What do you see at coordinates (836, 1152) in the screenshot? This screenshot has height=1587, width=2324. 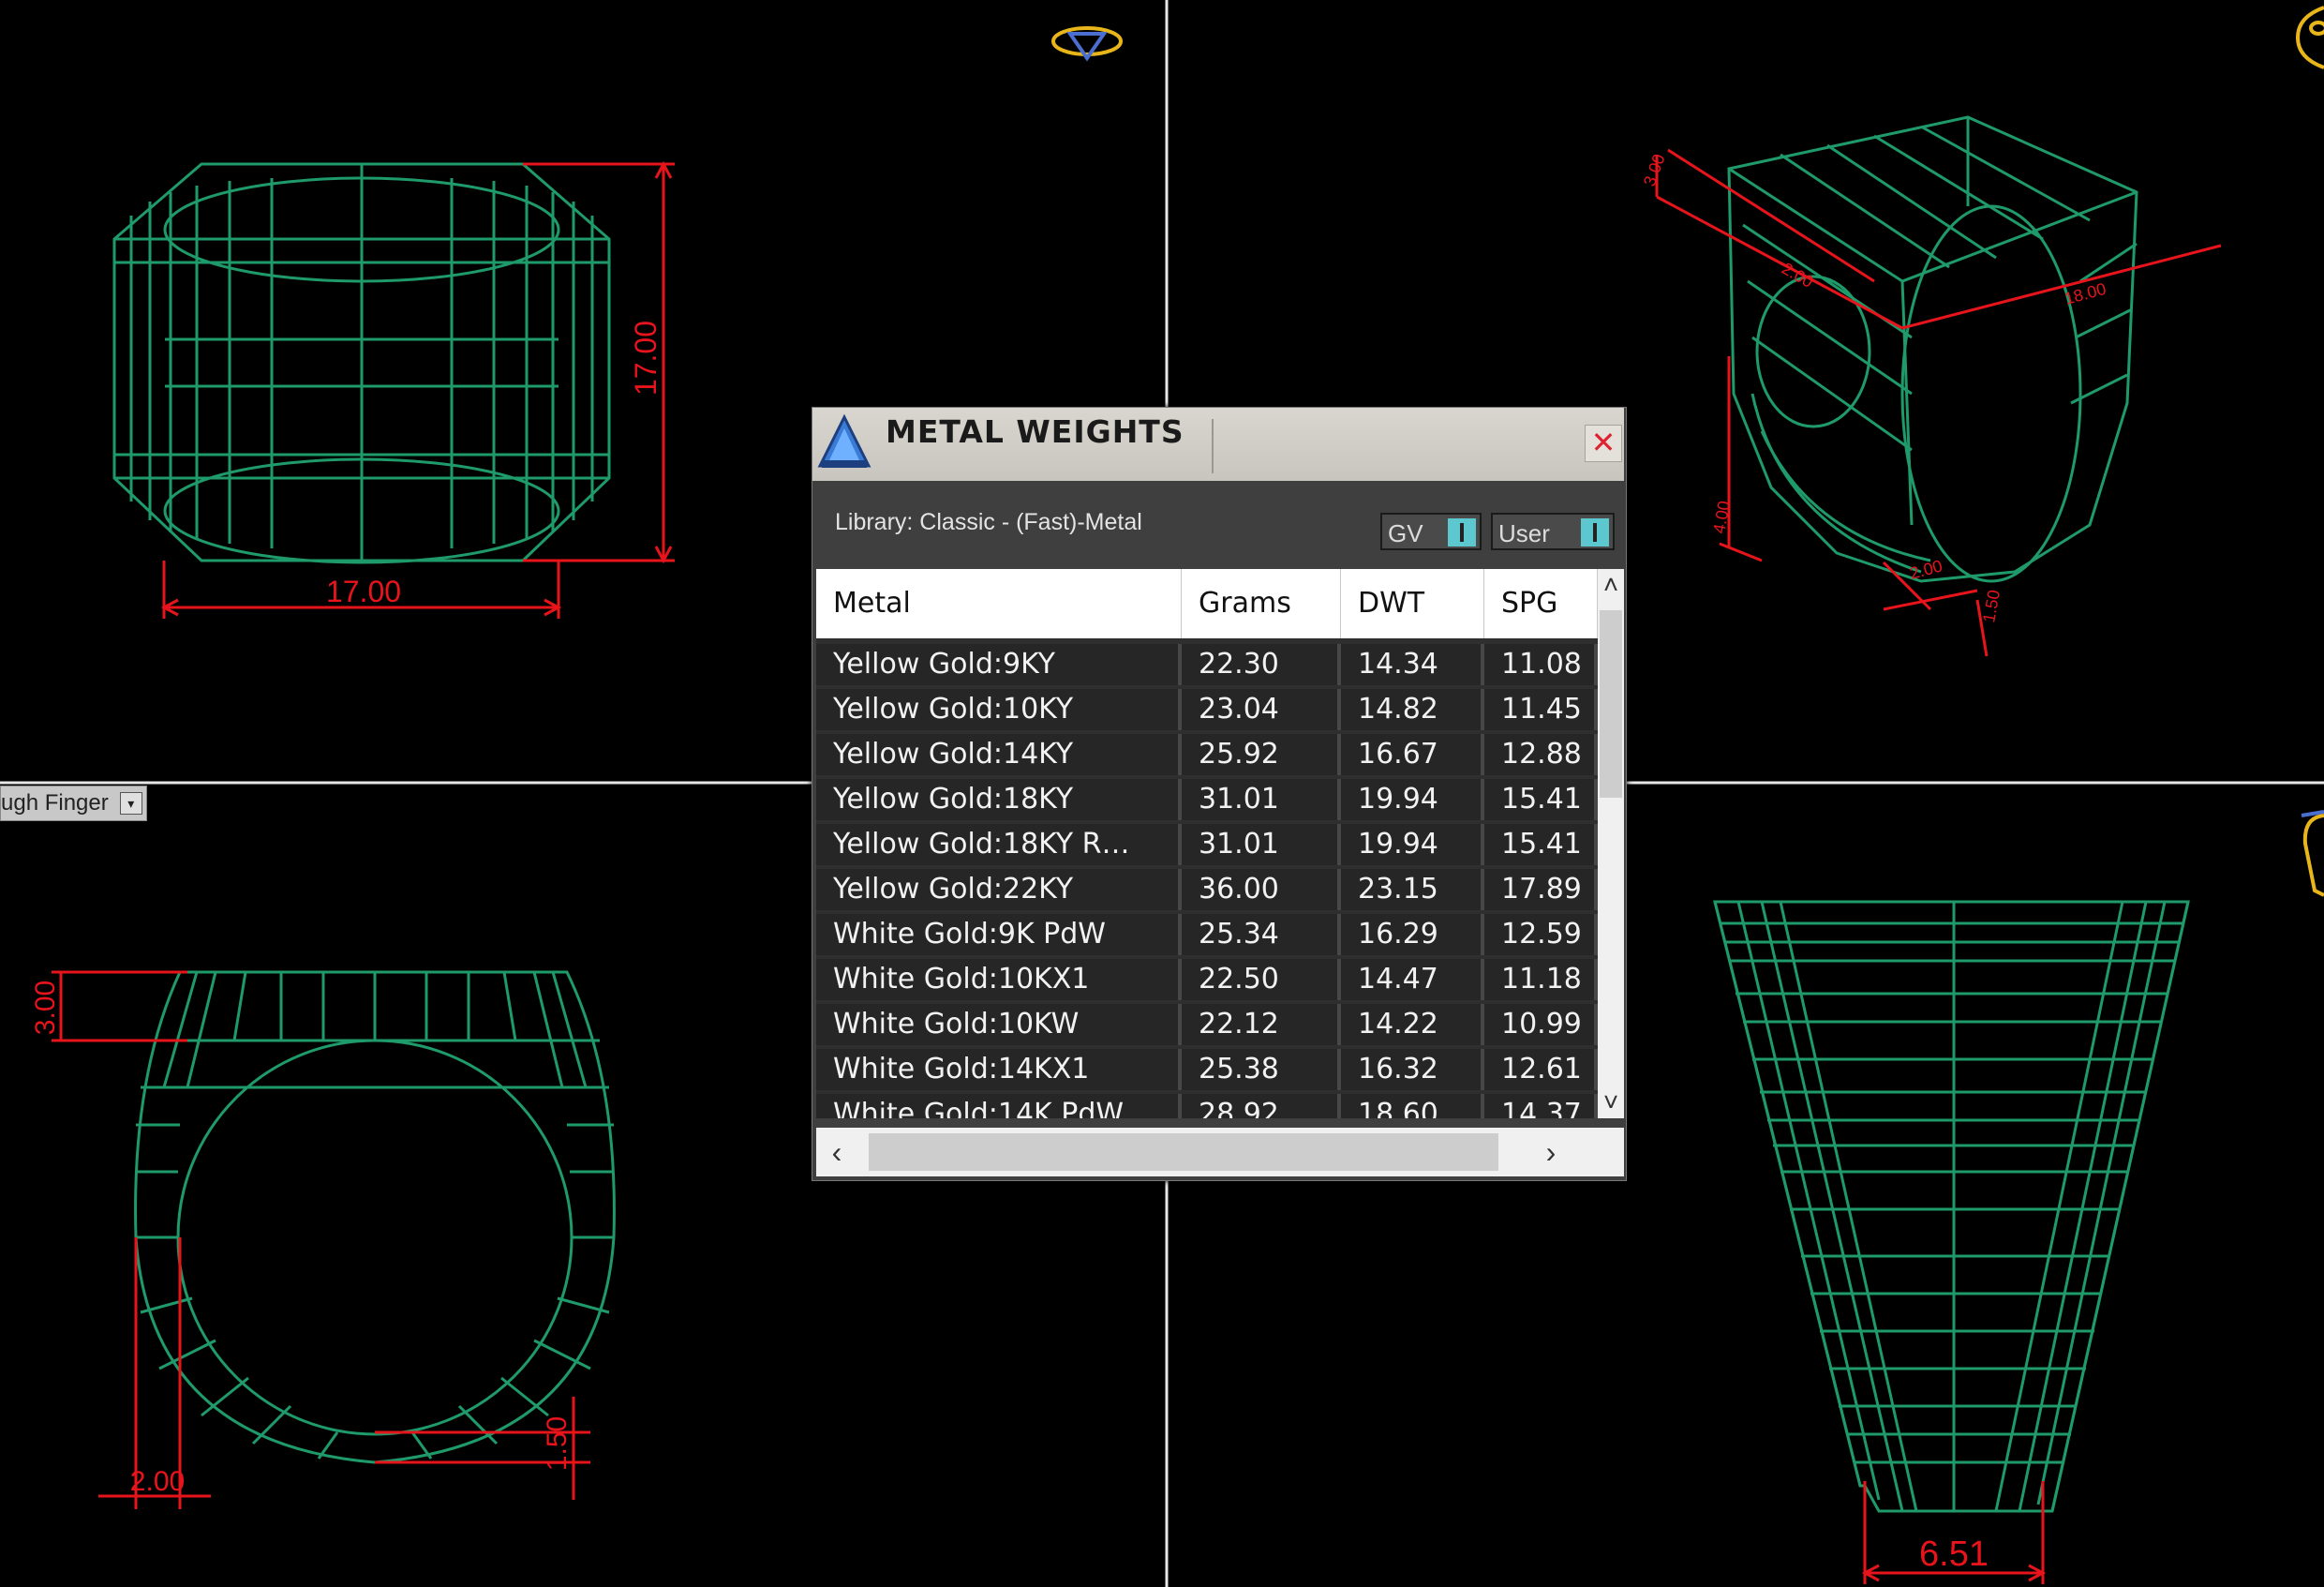 I see `chevron-left-icon: ‹` at bounding box center [836, 1152].